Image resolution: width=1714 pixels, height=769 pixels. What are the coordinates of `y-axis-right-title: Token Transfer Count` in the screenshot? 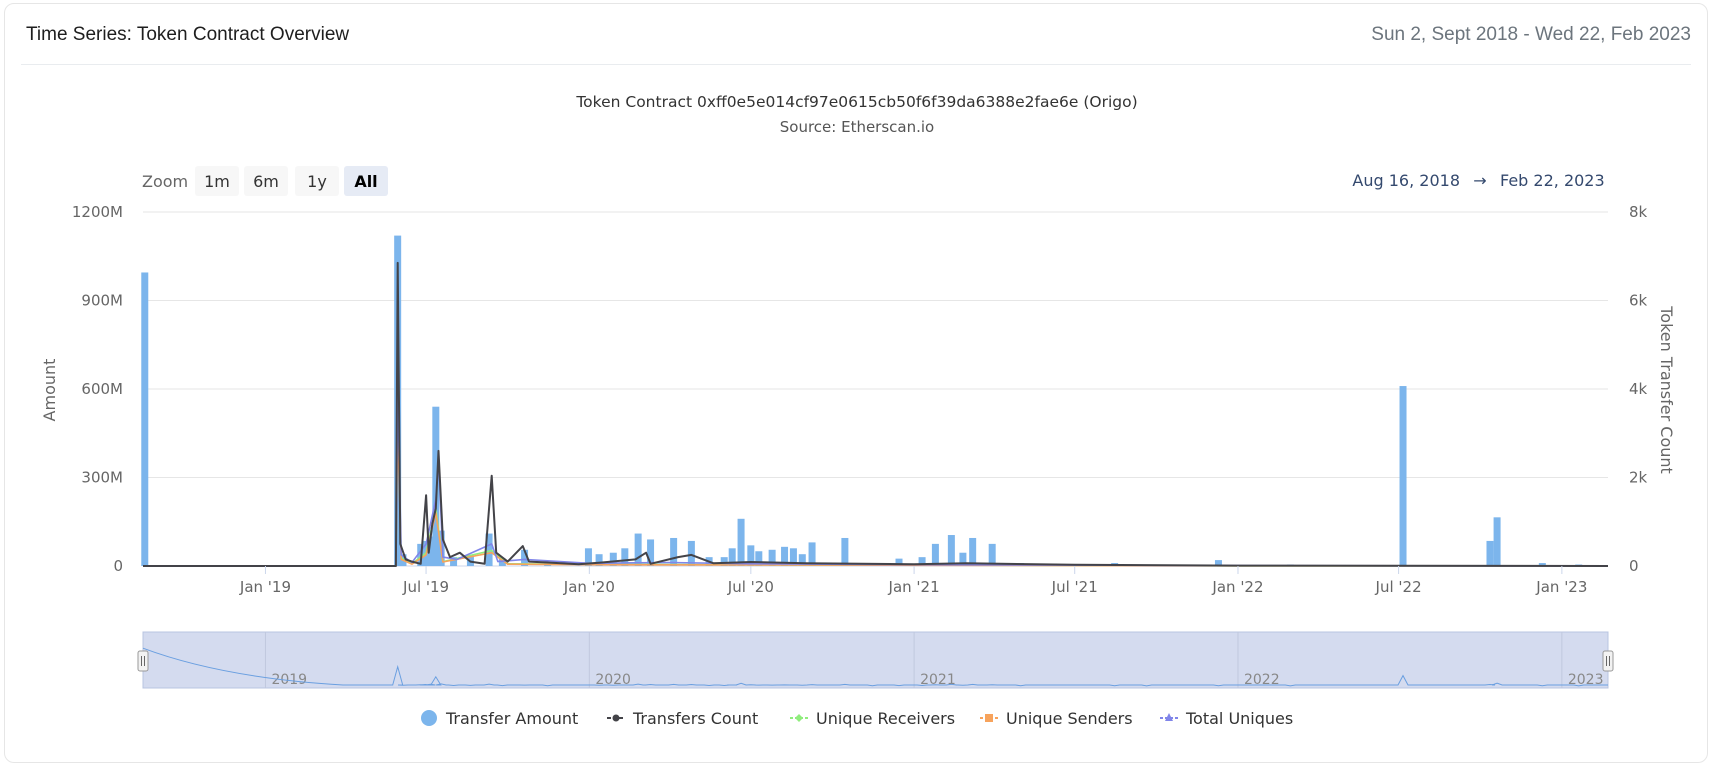 It's located at (1666, 389).